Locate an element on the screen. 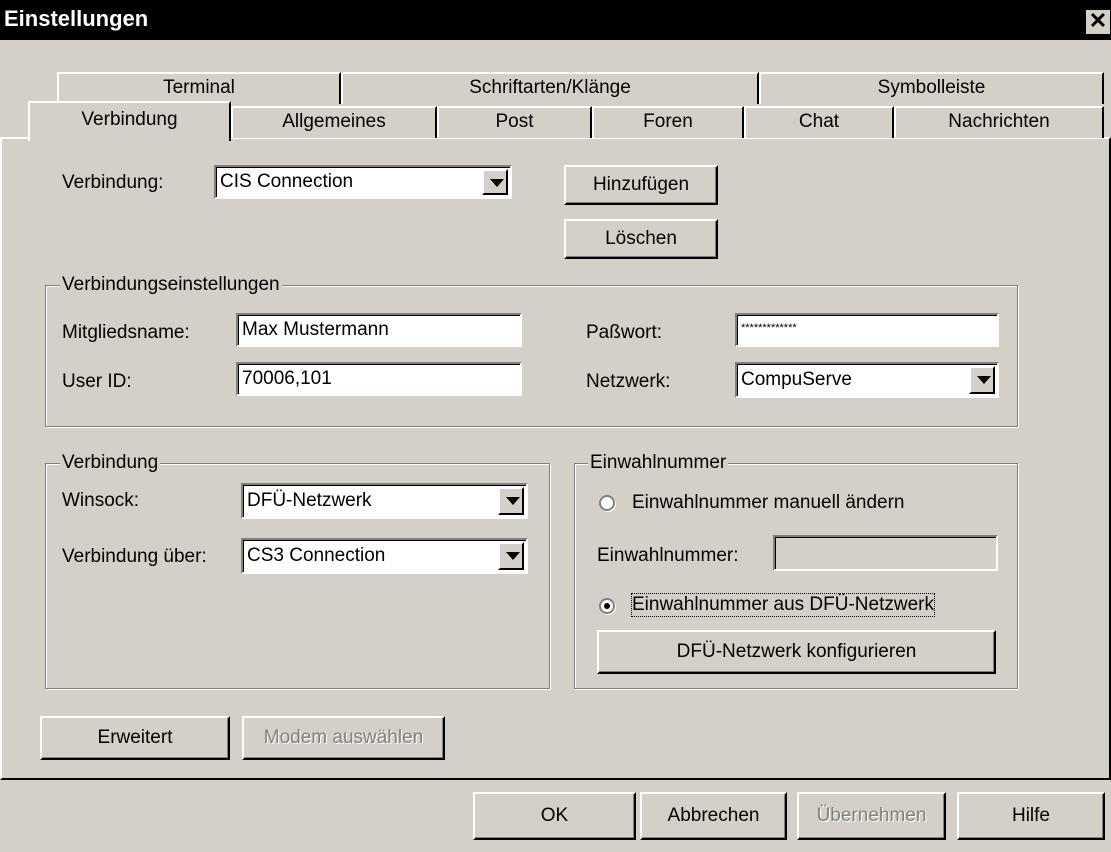 The width and height of the screenshot is (1111, 852). member-name-field: Max Mustermann is located at coordinates (379, 330).